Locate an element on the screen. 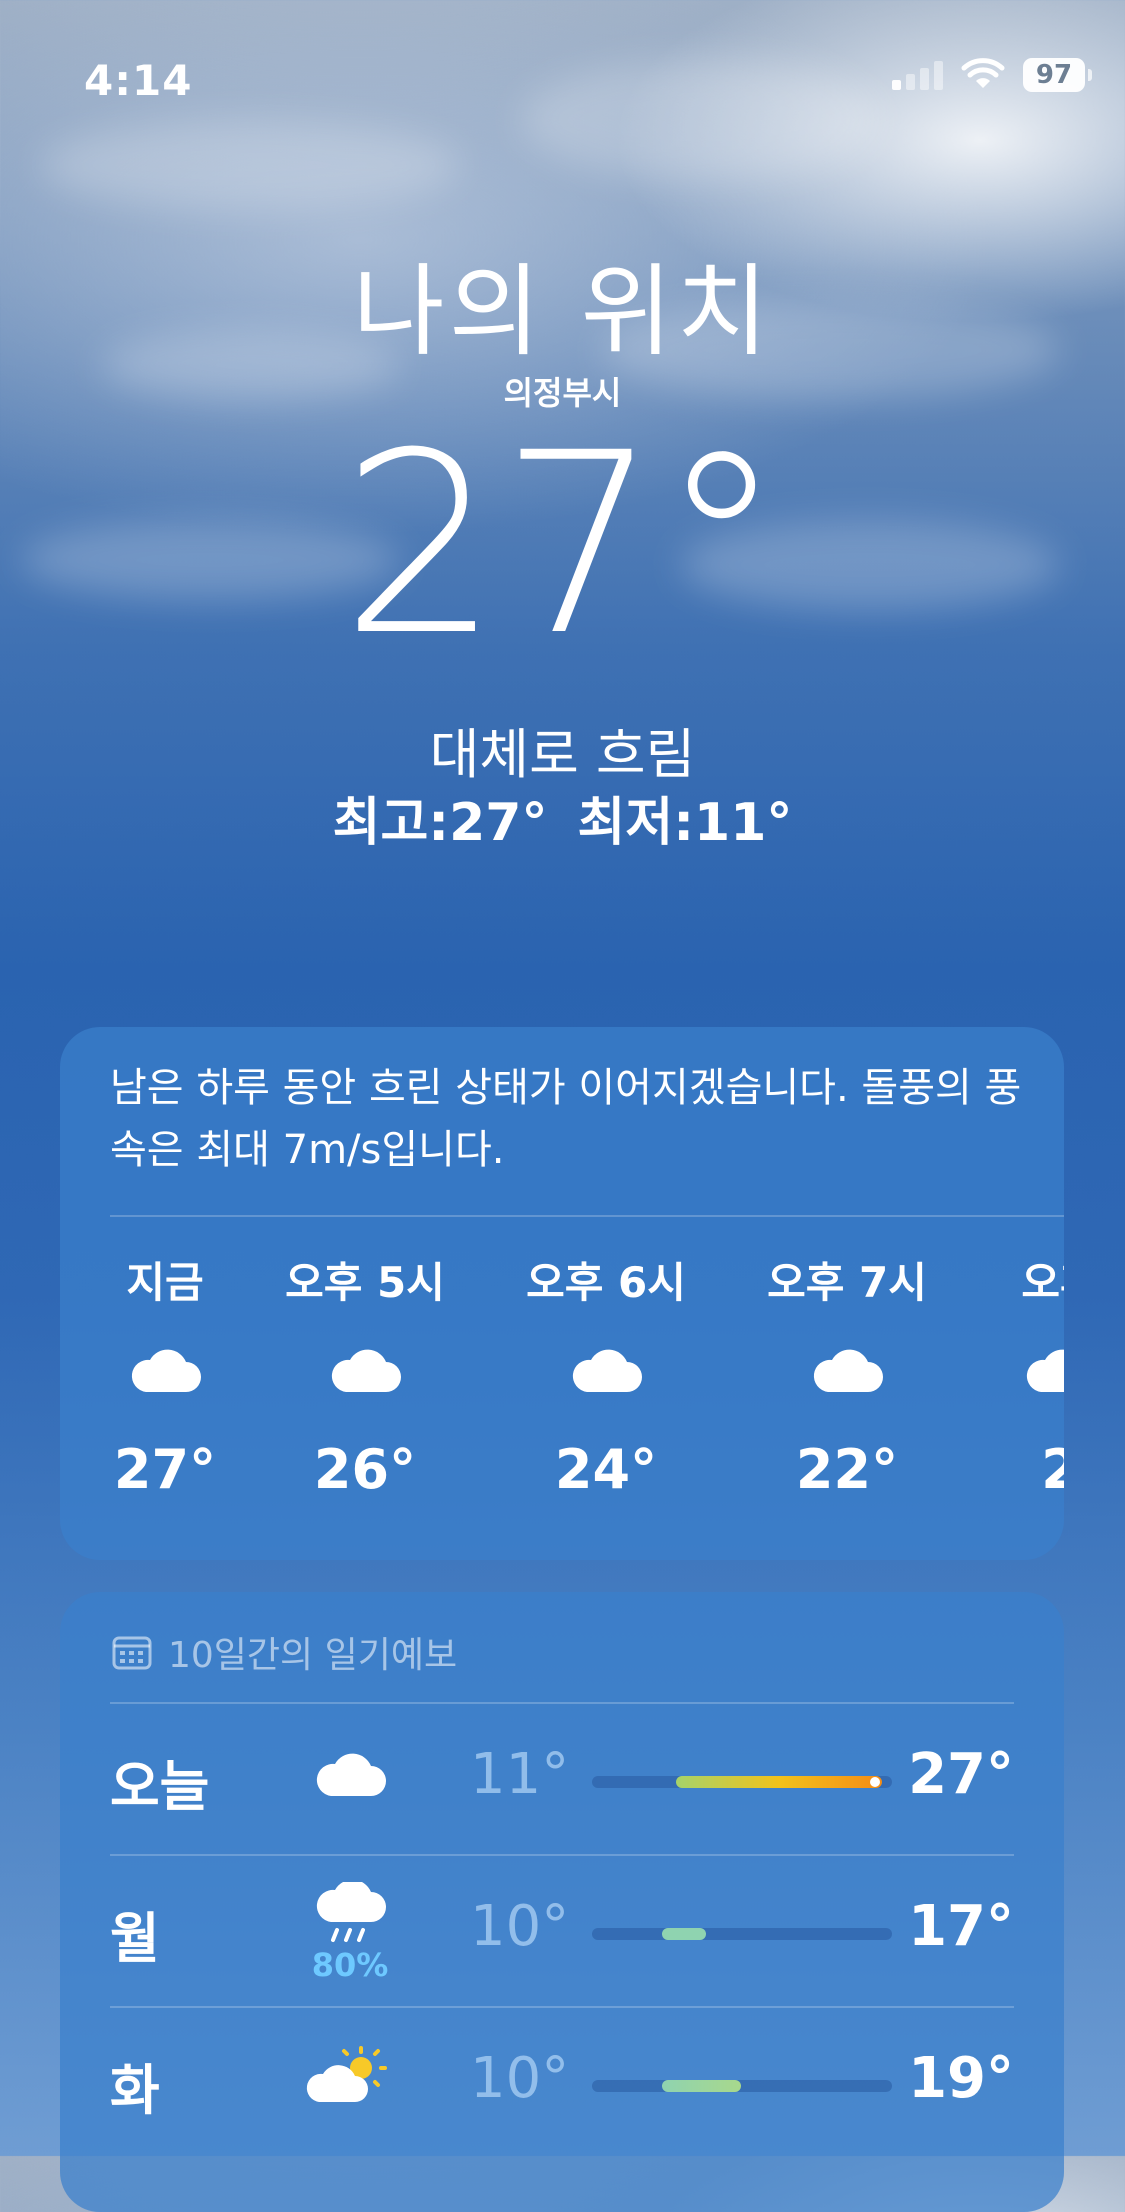 The height and width of the screenshot is (2212, 1125). daily-header: 10일간의 일기예보 is located at coordinates (284, 1652).